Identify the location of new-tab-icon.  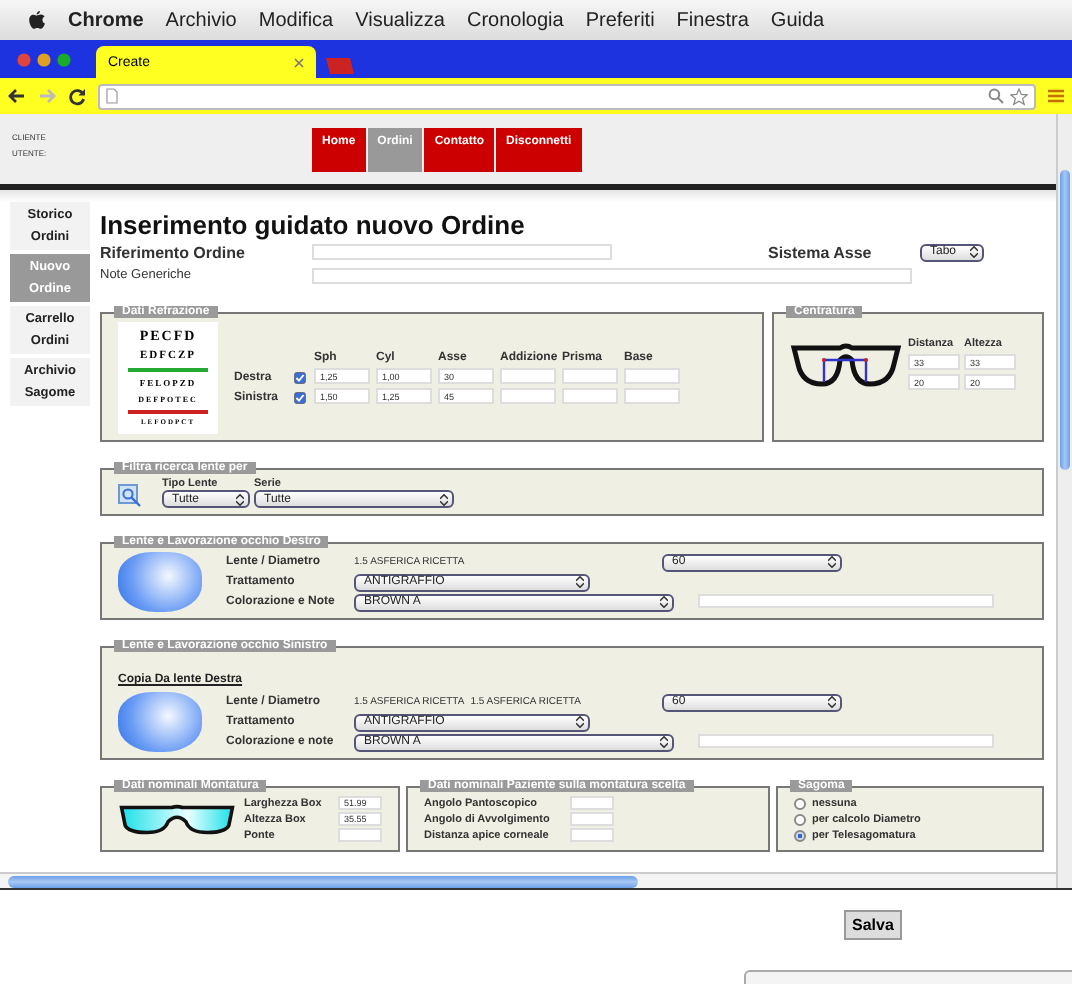
(340, 66).